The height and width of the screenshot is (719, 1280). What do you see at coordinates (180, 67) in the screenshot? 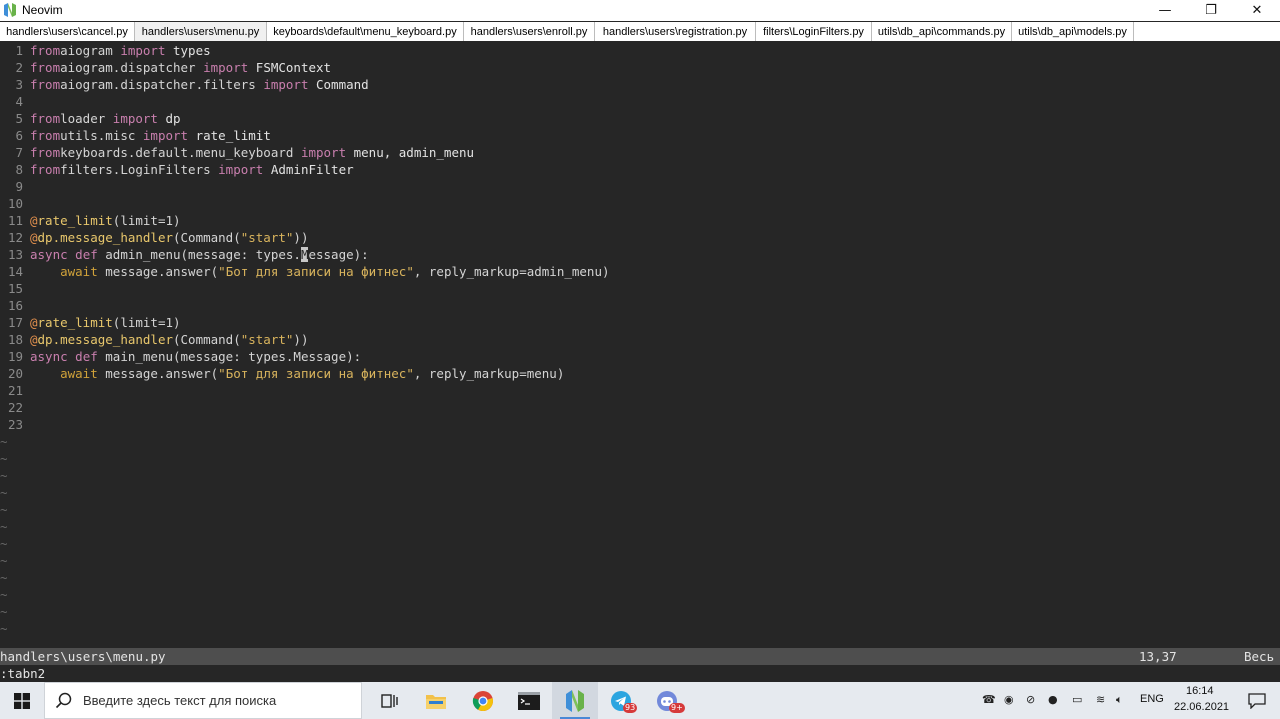
I see `code-text: fromaiogram.dispatcher import FSMContext` at bounding box center [180, 67].